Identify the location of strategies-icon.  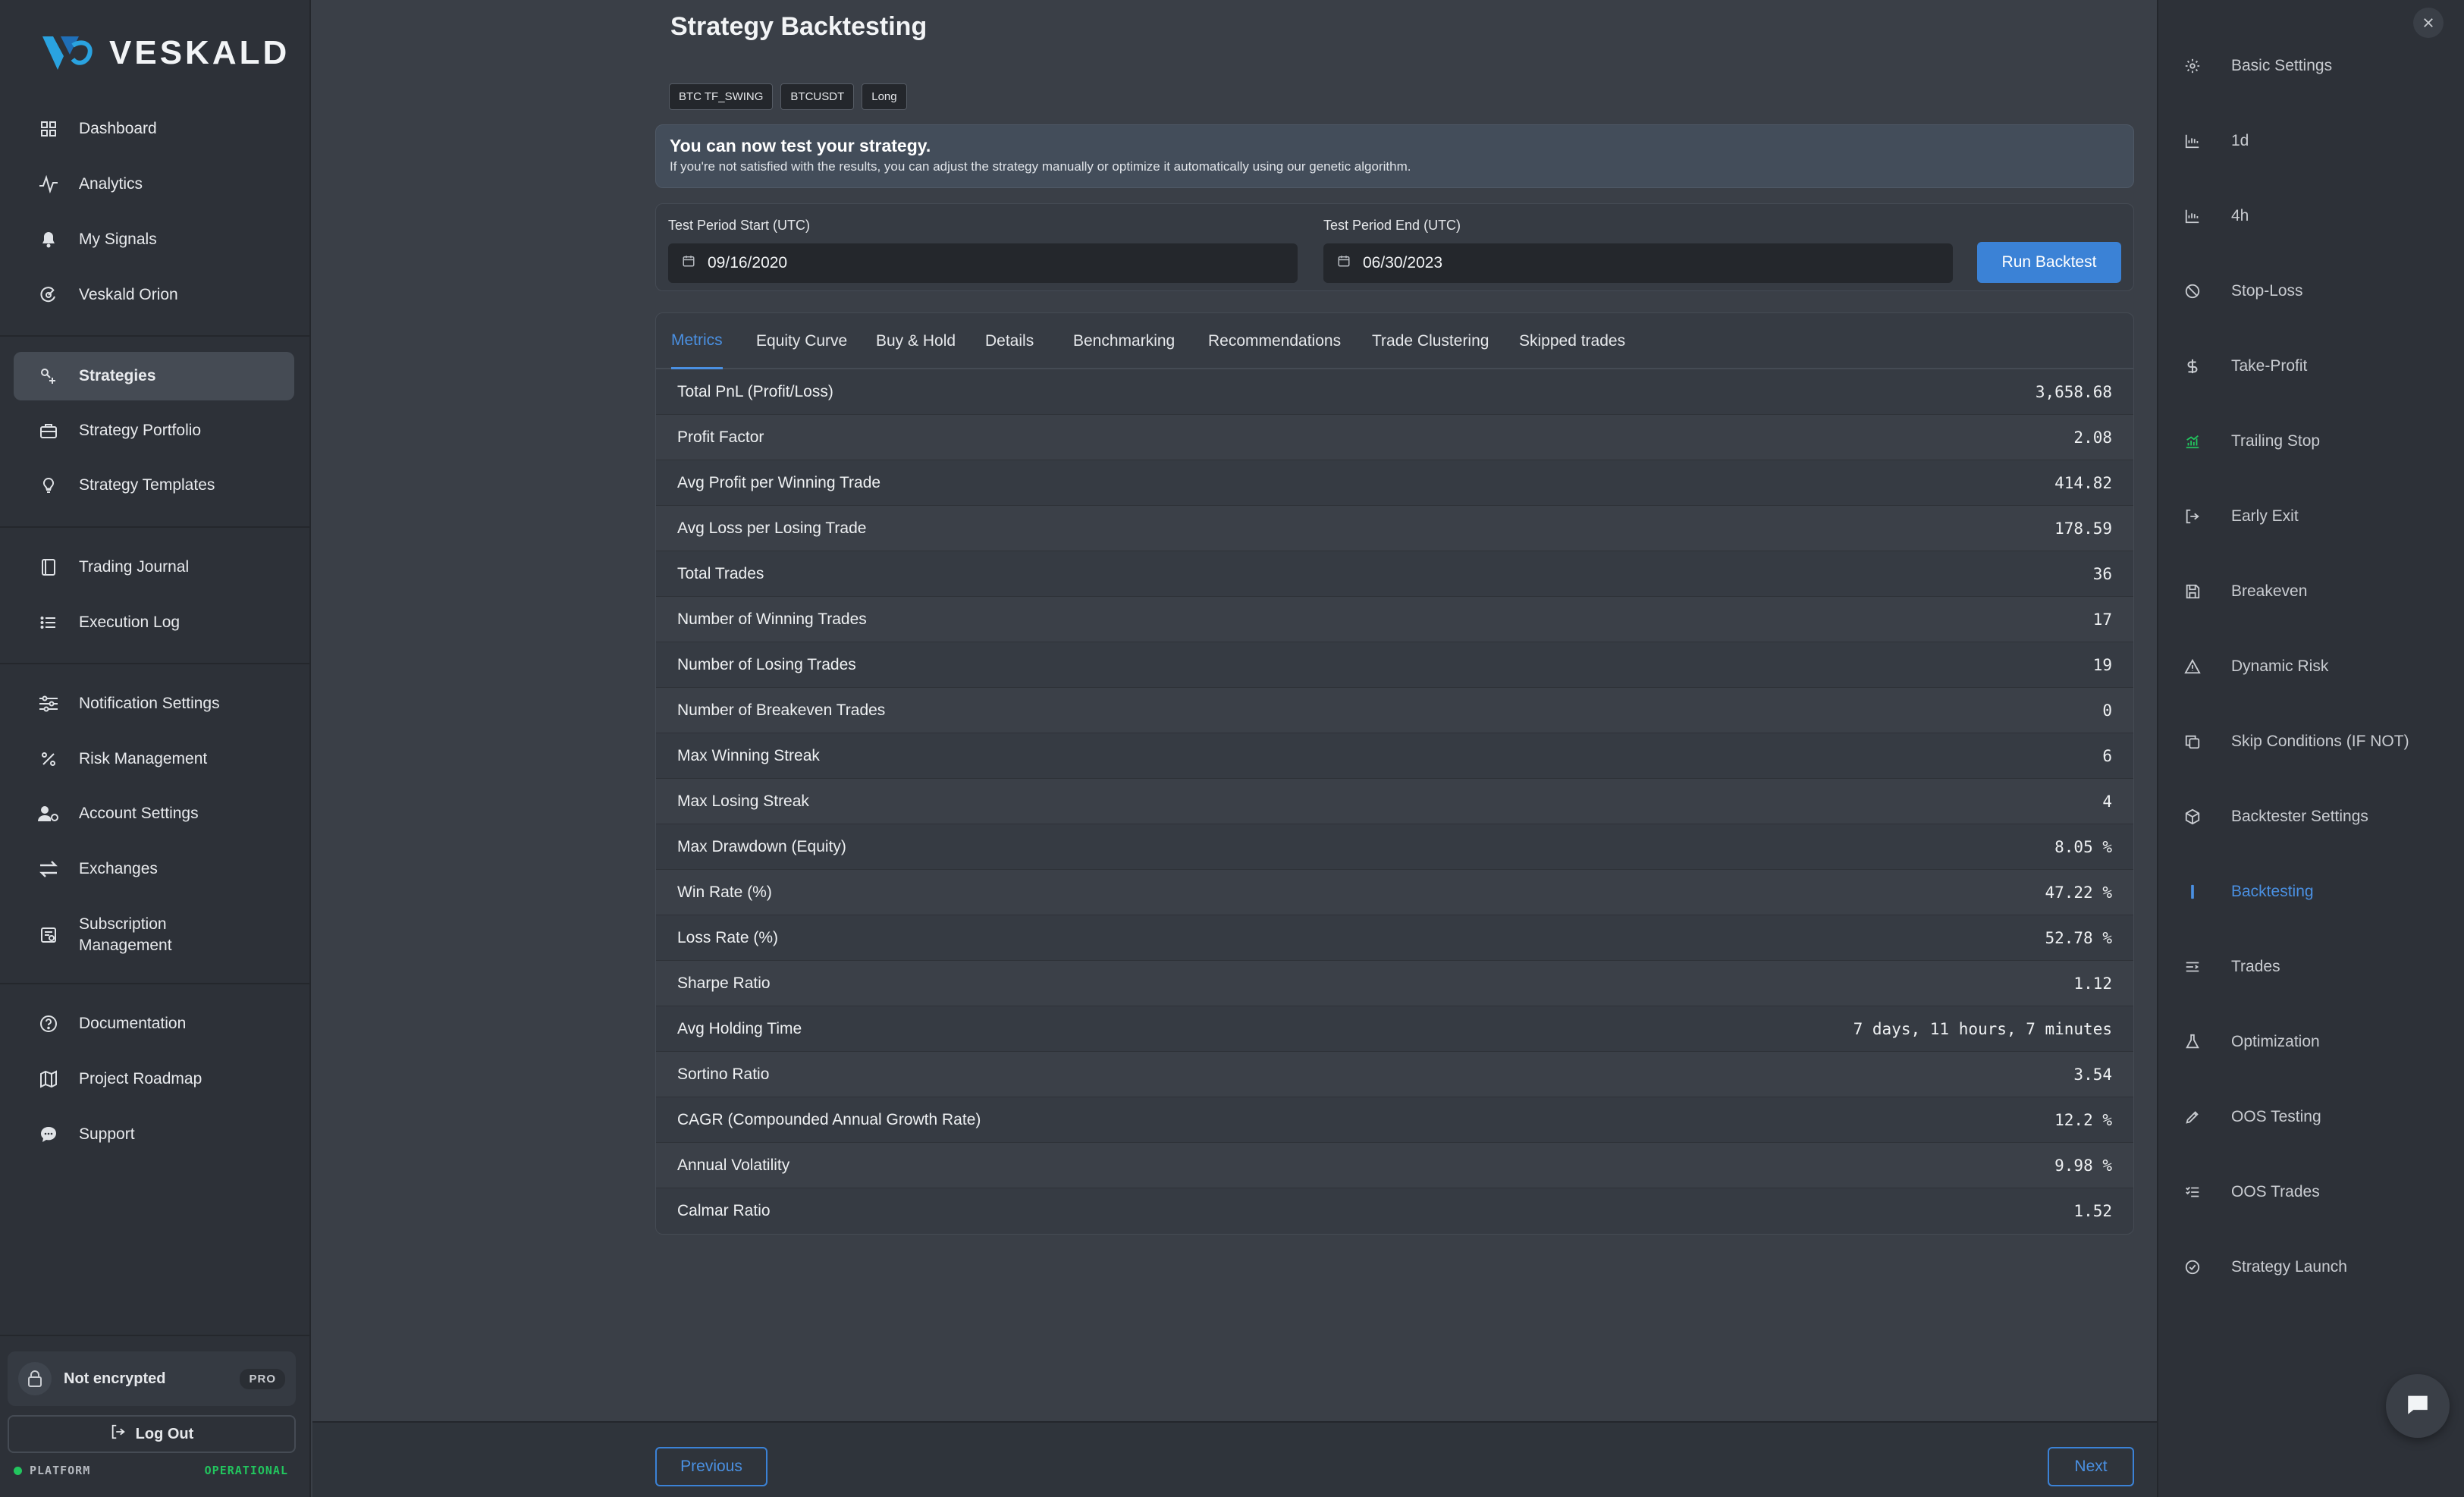
(48, 376).